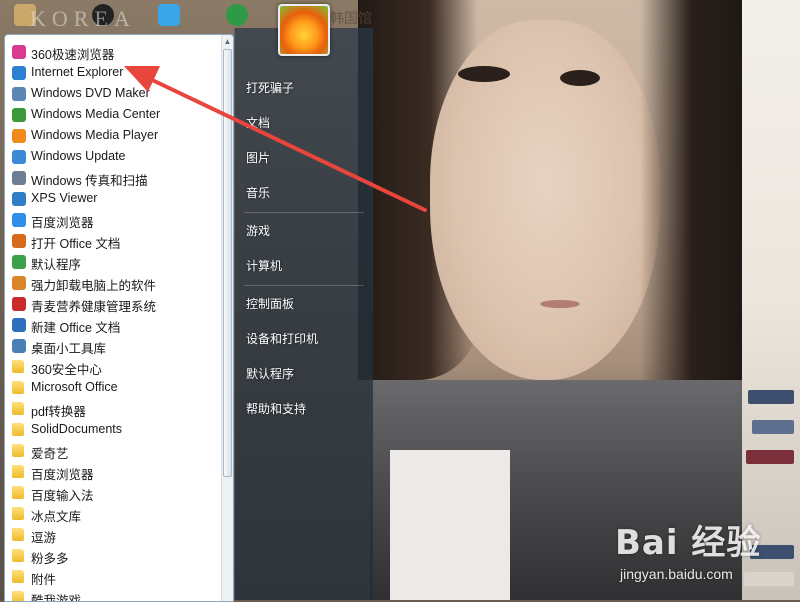 This screenshot has width=800, height=602. I want to click on program-item: Windows Update, so click(113, 157).